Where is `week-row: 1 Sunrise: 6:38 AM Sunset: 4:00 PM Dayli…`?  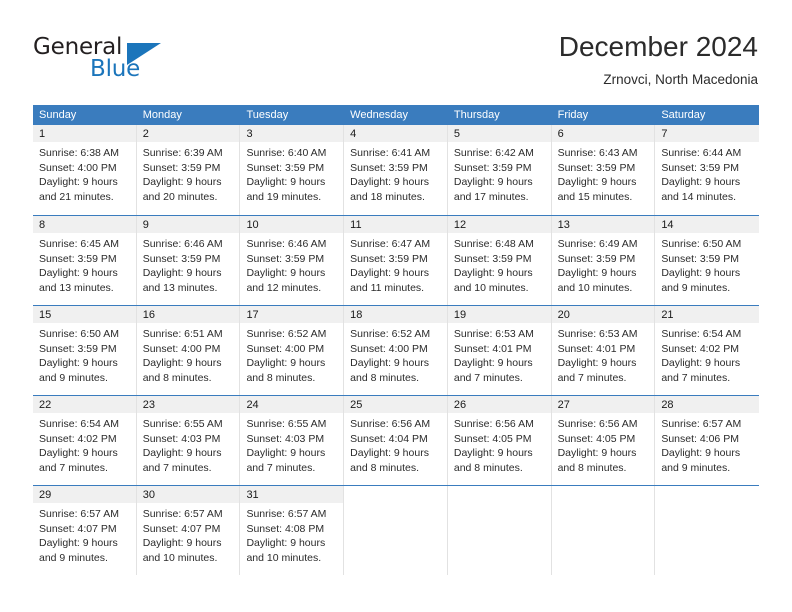
week-row: 1 Sunrise: 6:38 AM Sunset: 4:00 PM Dayli… is located at coordinates (396, 170).